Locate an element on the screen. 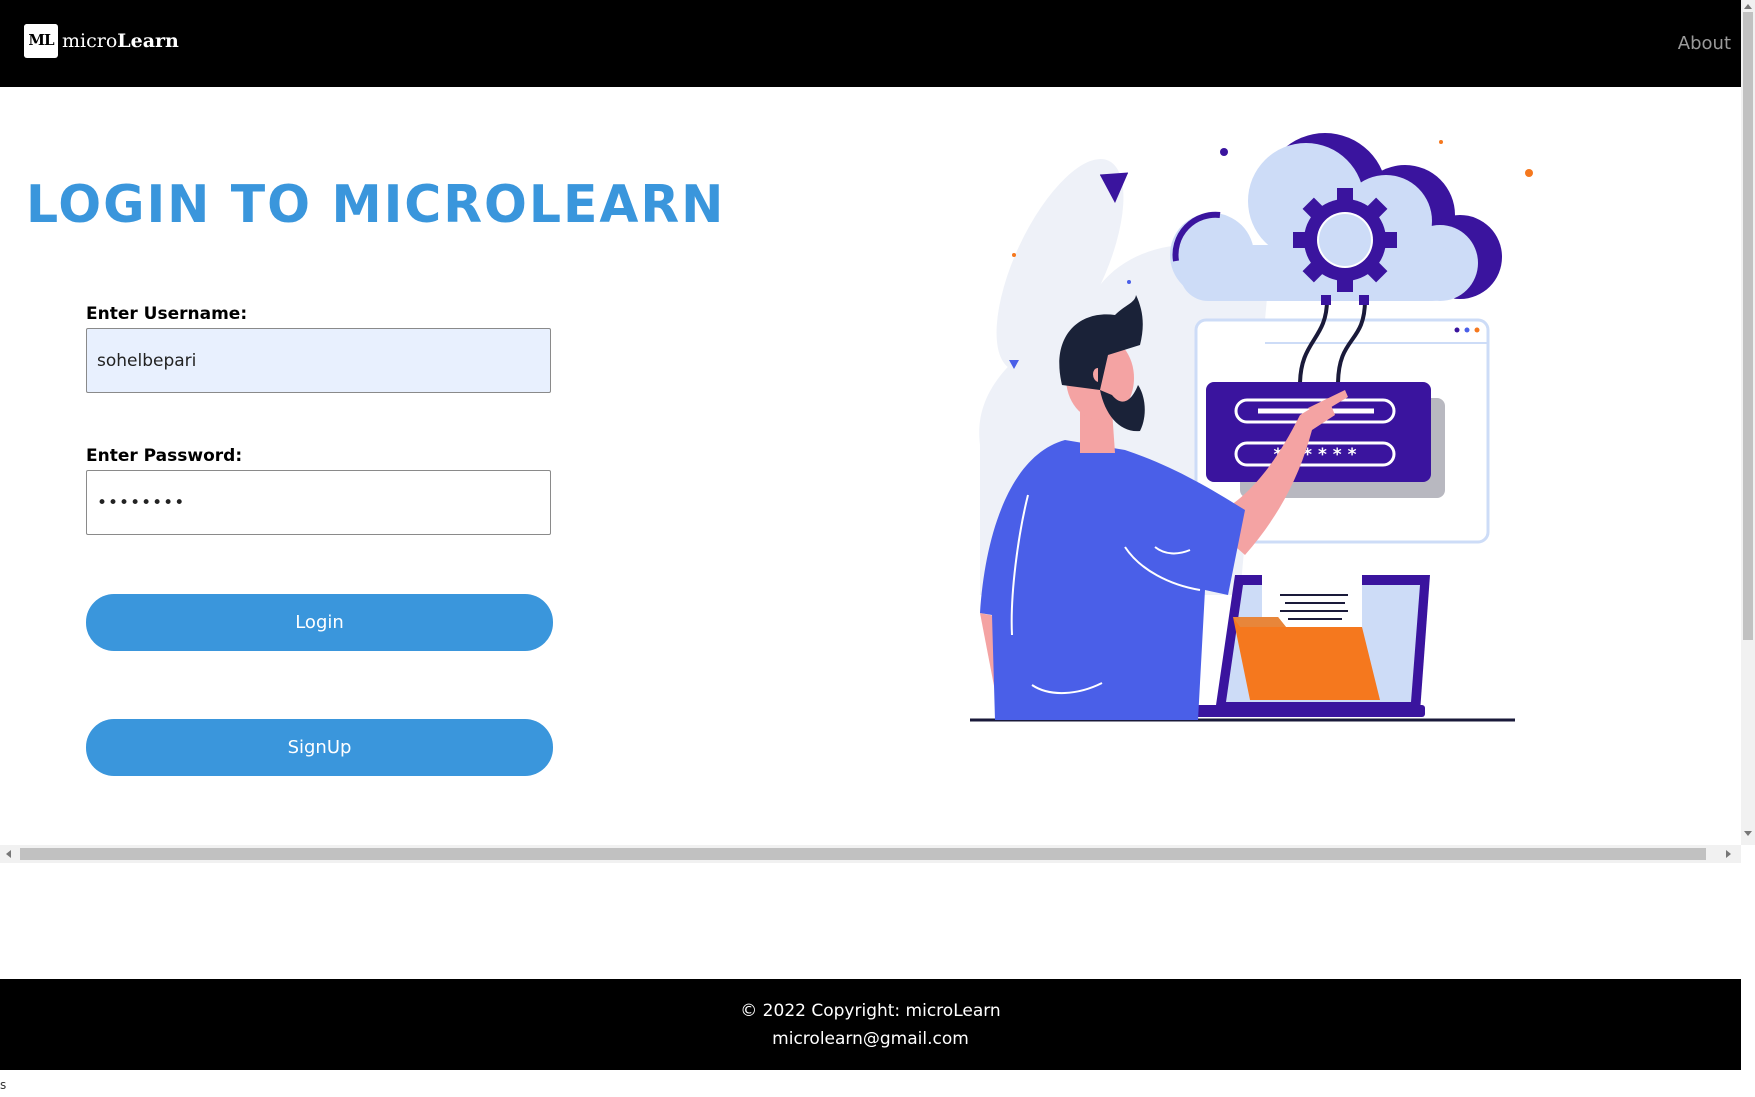  login-button: Login is located at coordinates (319, 622).